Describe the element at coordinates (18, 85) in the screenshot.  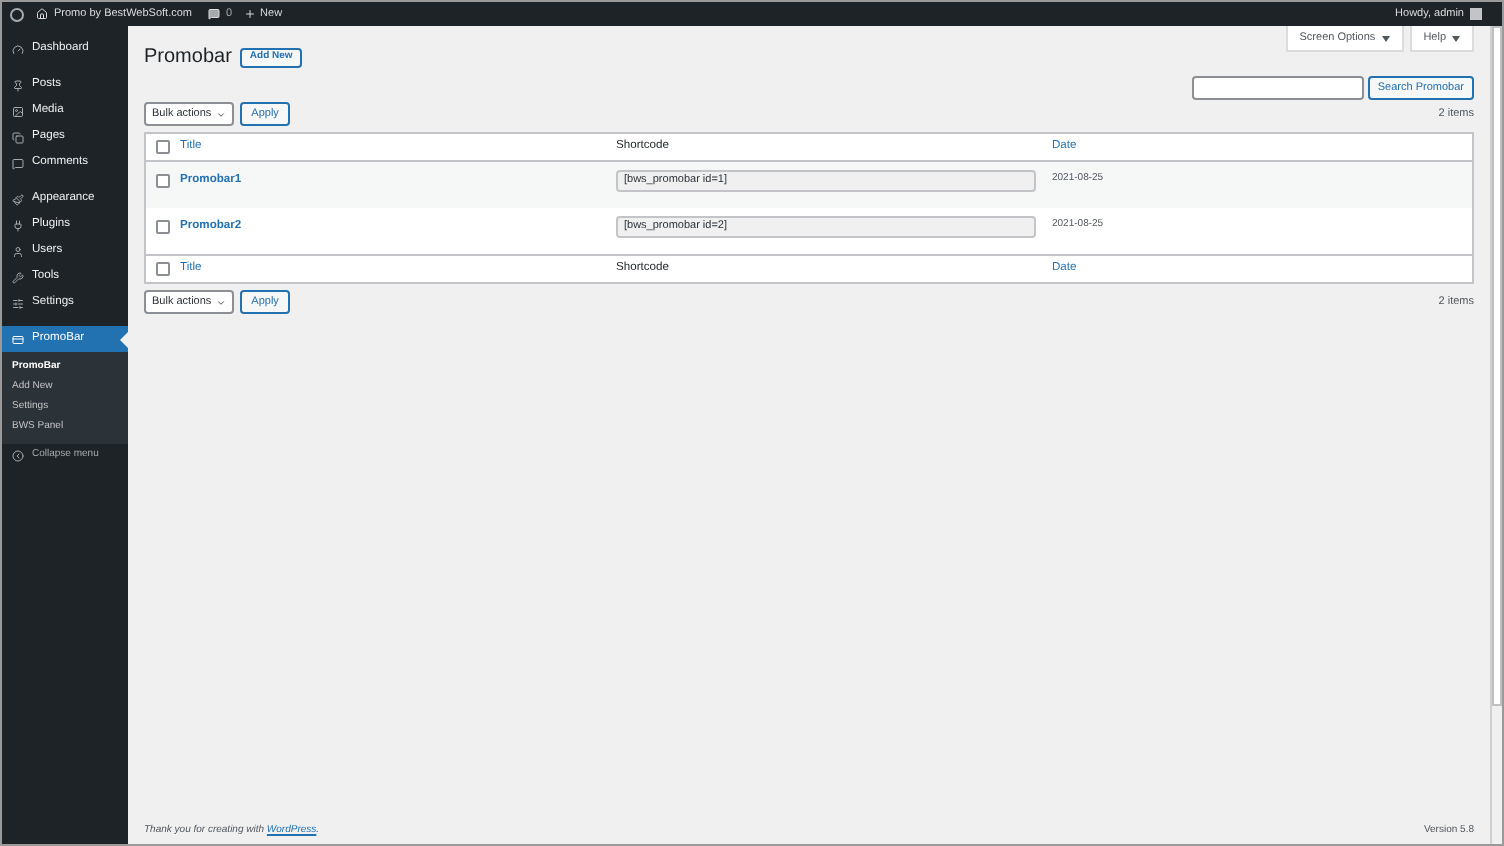
I see `pin-icon` at that location.